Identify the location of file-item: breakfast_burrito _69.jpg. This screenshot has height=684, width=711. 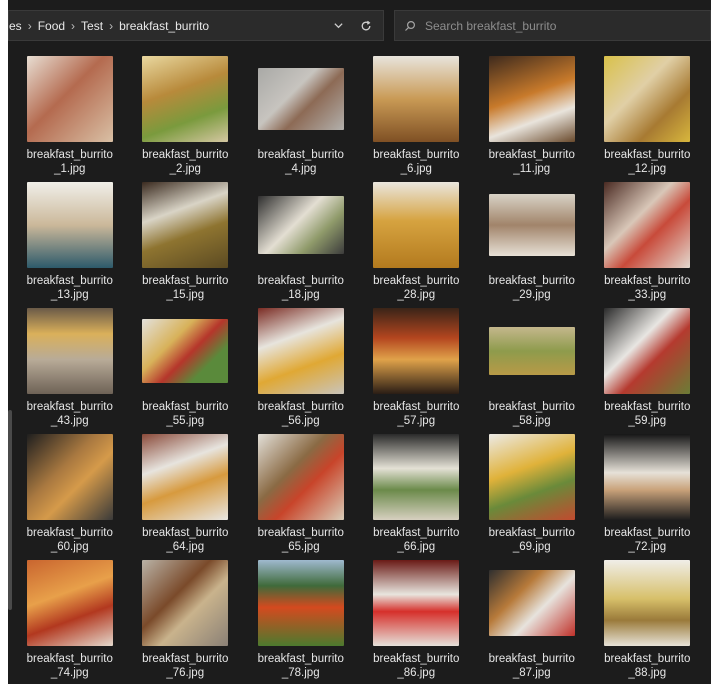
(532, 491).